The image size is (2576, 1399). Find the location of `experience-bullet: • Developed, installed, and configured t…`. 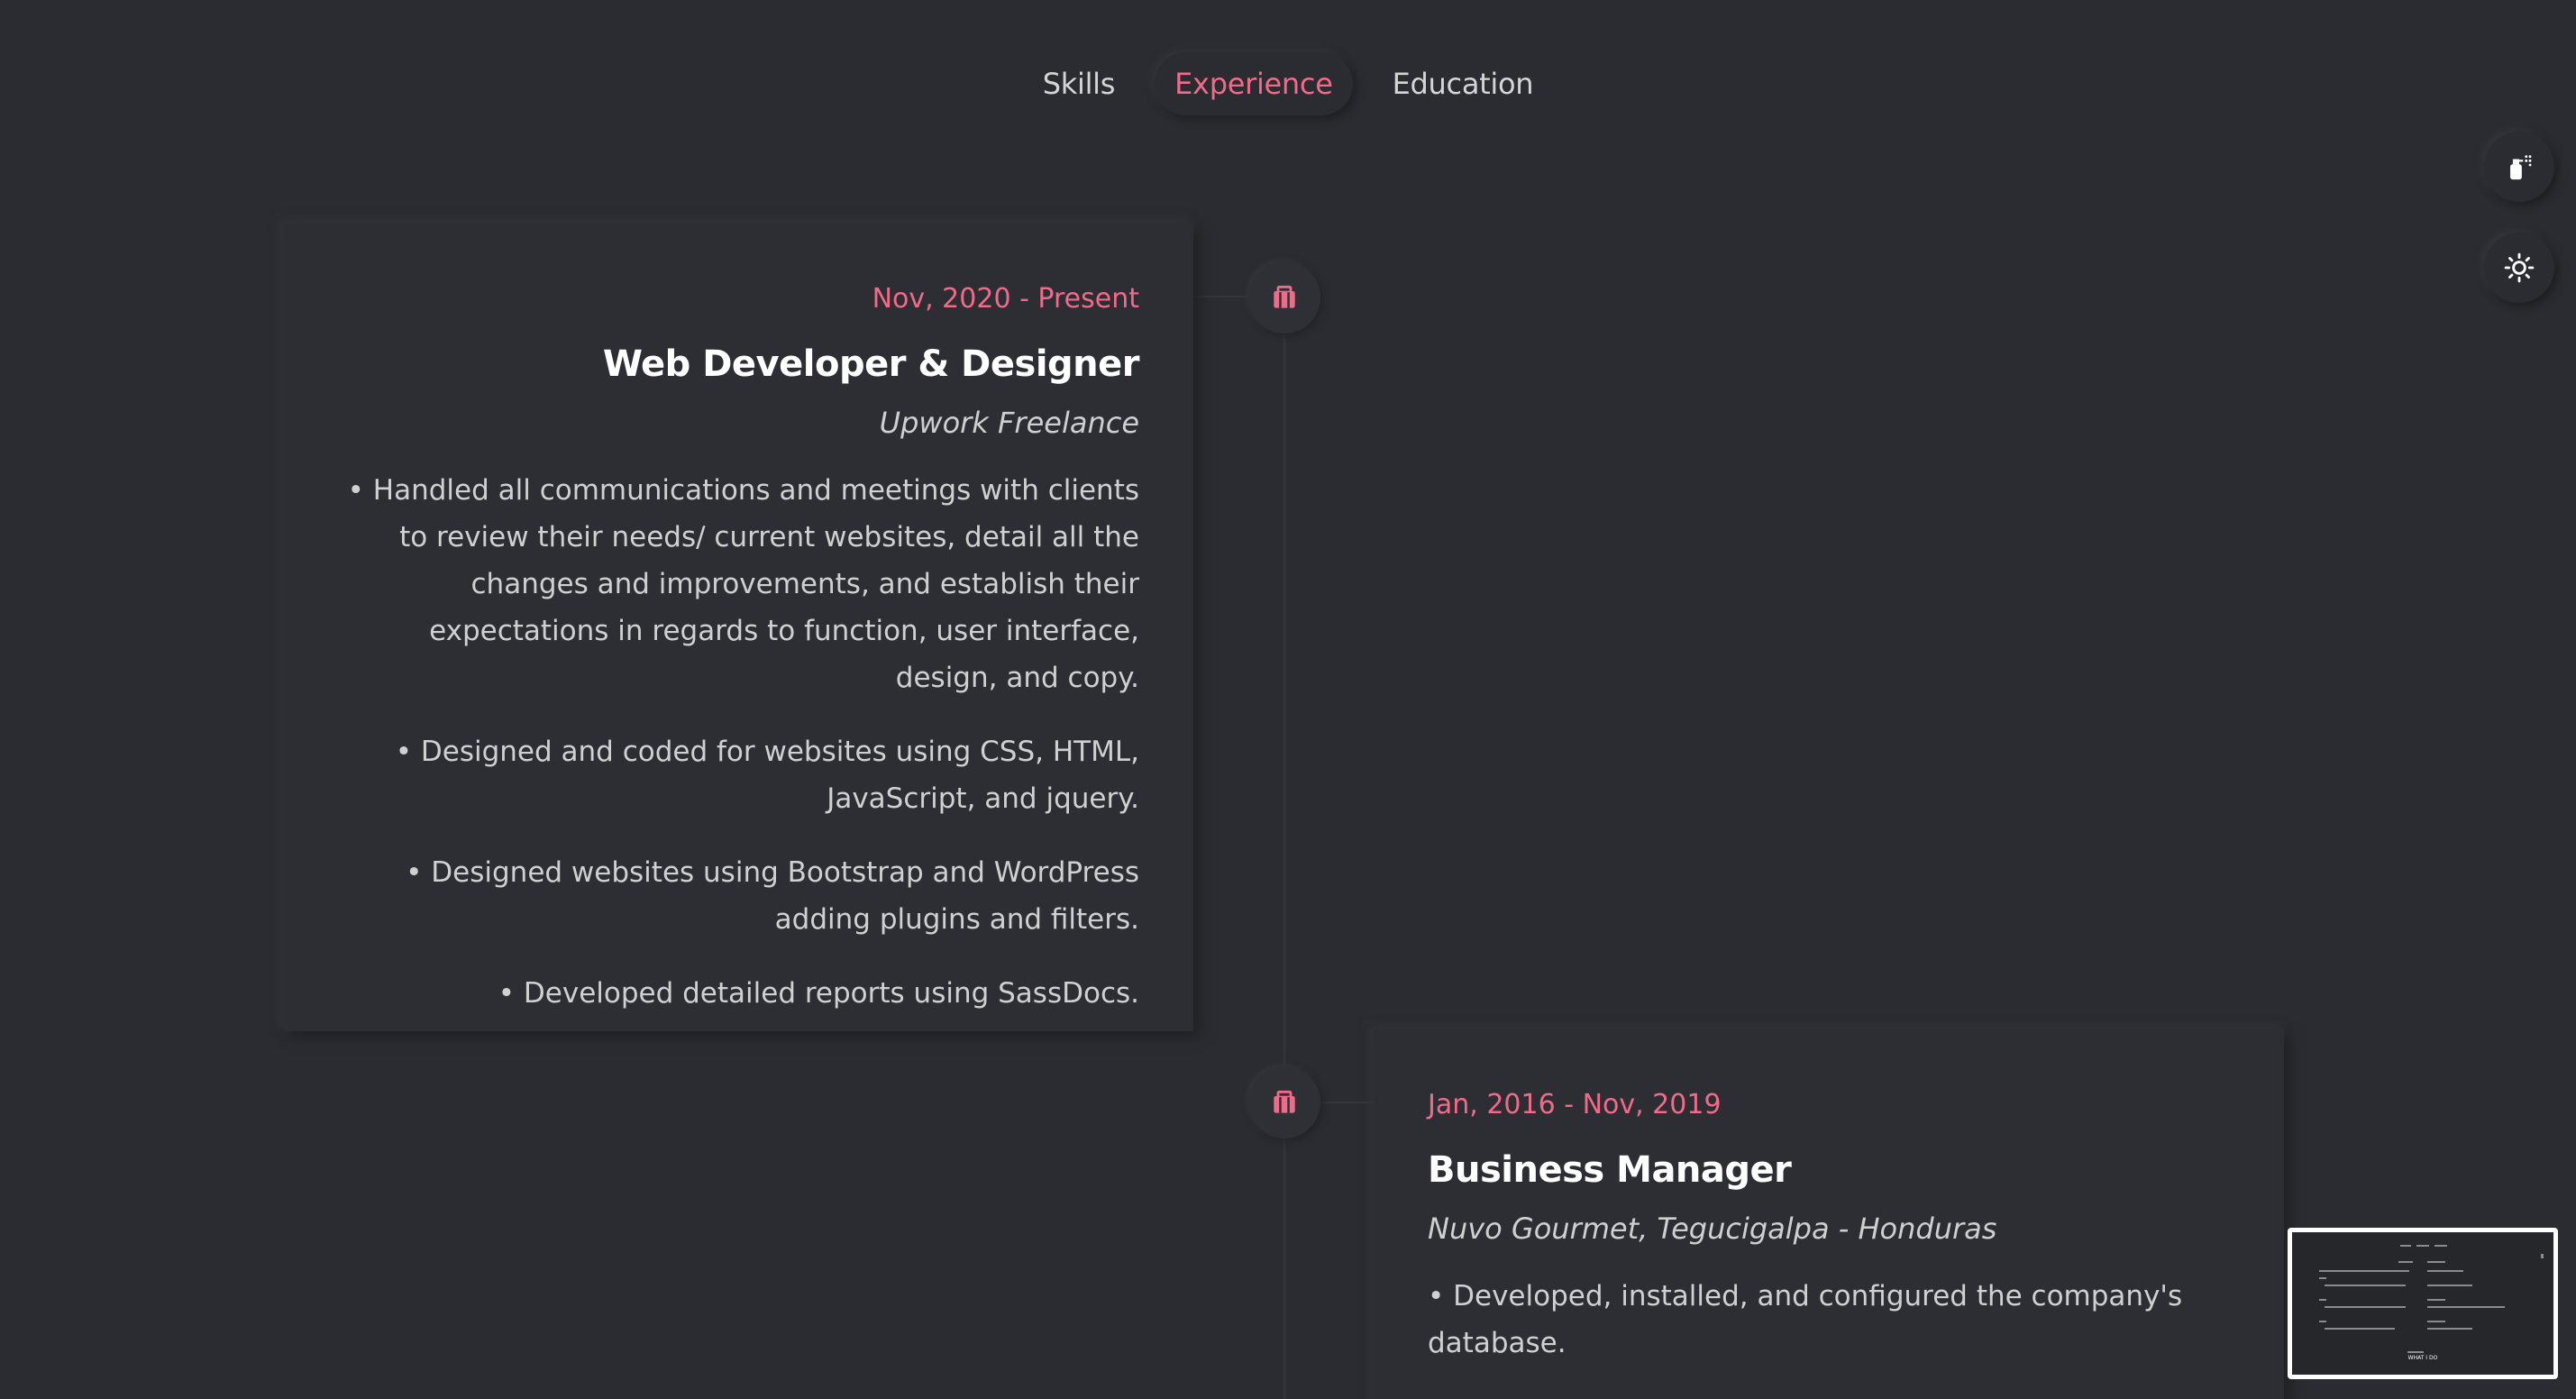

experience-bullet: • Developed, installed, and configured t… is located at coordinates (1805, 1319).